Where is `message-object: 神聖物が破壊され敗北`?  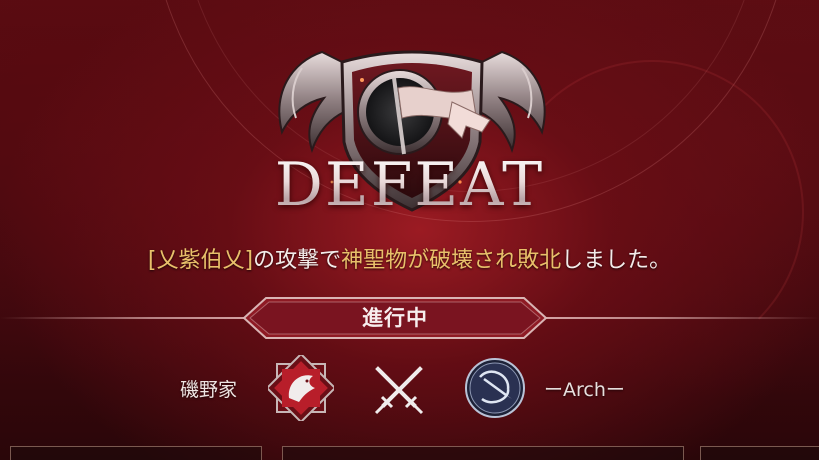
message-object: 神聖物が破壊され敗北 is located at coordinates (451, 260).